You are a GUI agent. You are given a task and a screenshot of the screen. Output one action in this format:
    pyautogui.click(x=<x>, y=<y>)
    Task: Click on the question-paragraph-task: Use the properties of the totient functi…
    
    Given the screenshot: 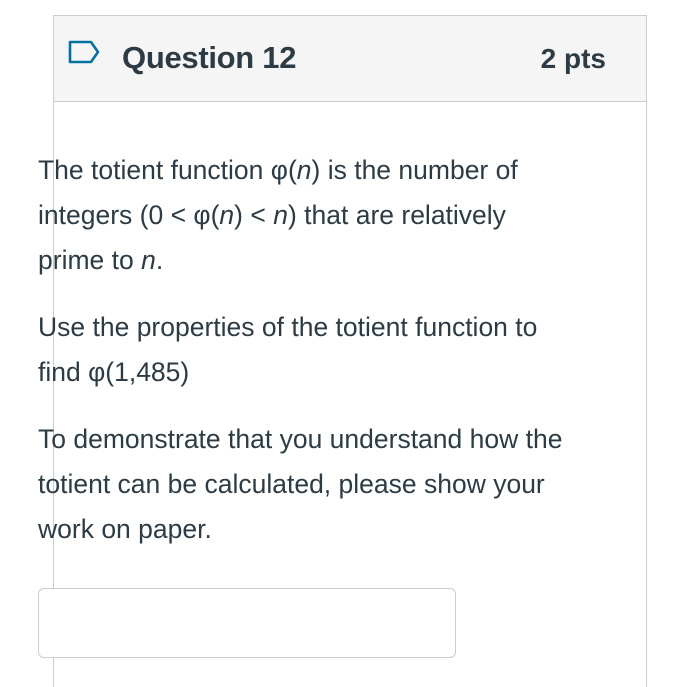 What is the action you would take?
    pyautogui.click(x=288, y=349)
    